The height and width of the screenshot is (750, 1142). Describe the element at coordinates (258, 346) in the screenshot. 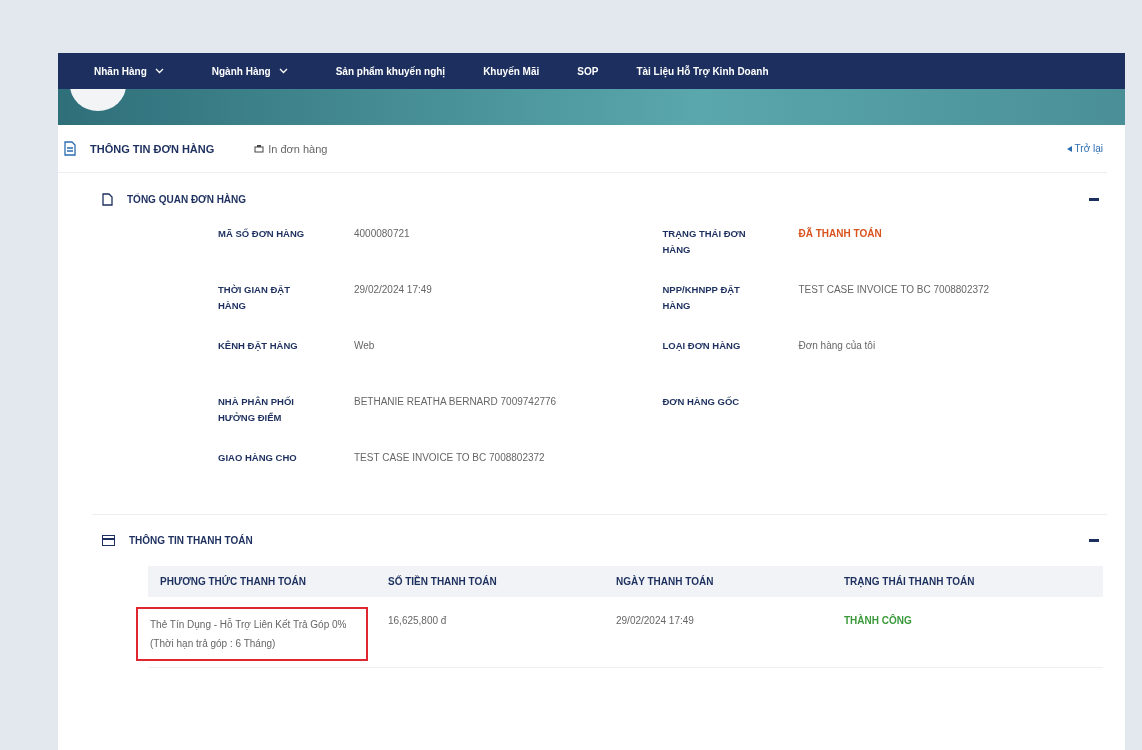

I see `field-label: KÊNH ĐẶT HÀNG` at that location.